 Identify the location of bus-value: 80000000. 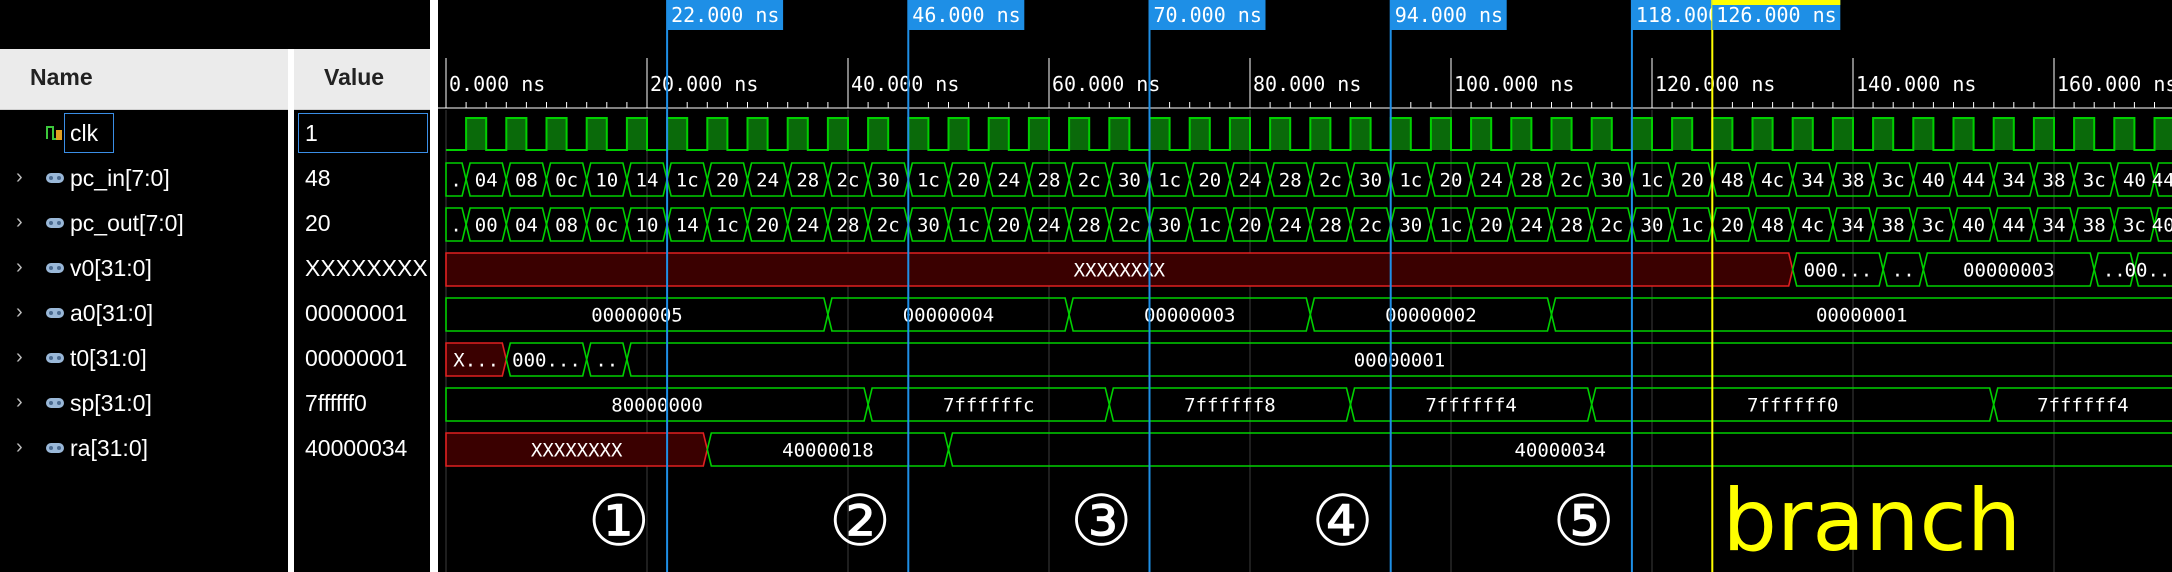
(657, 406).